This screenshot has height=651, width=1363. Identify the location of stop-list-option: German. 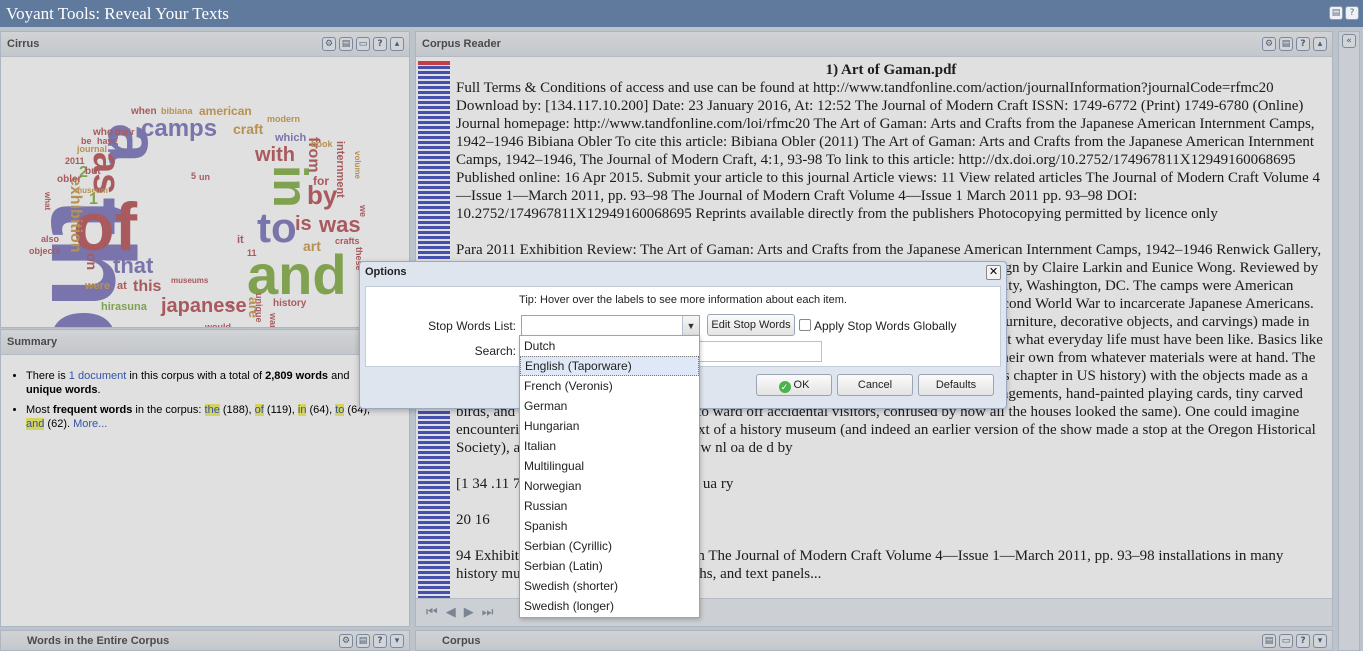
(609, 406).